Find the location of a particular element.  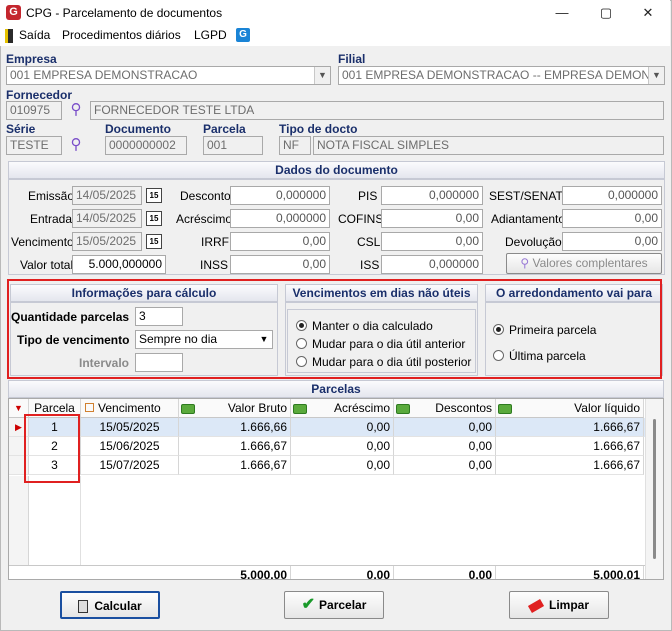

vencimento-field: 15/05/2025 is located at coordinates (107, 241).